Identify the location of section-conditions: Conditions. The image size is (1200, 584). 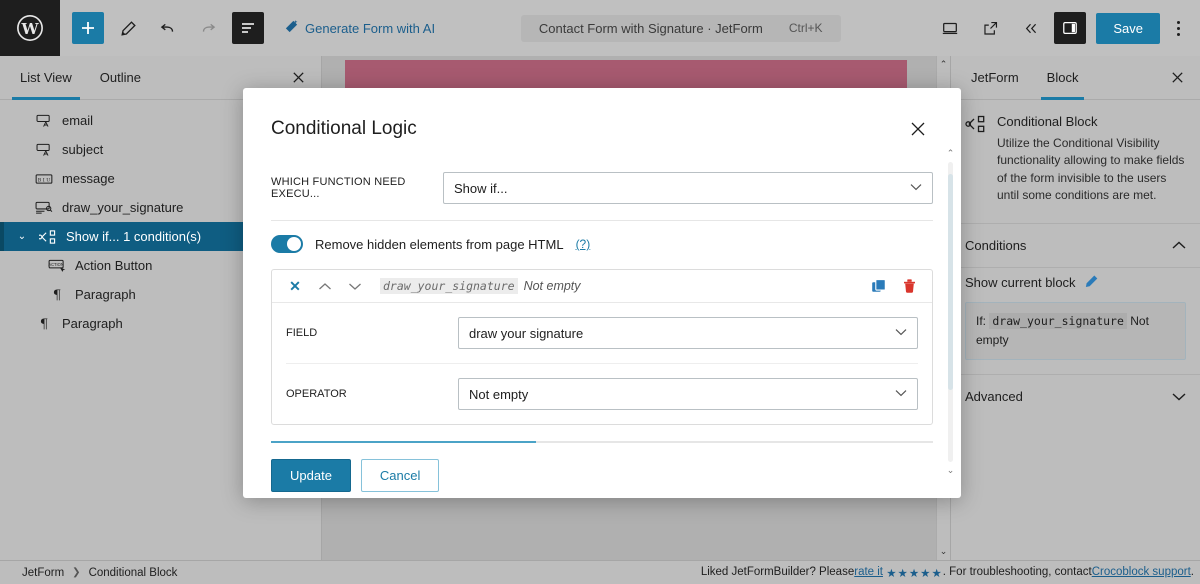
(1075, 246).